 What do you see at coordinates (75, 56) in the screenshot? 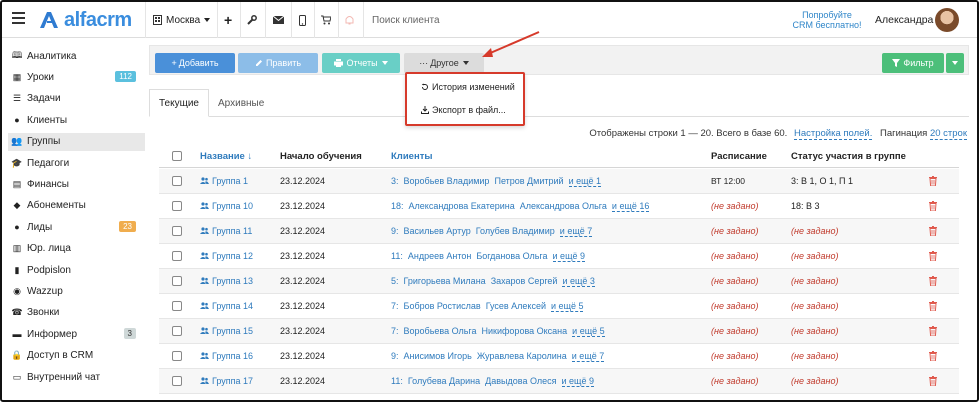
I see `sidebar-item: 🕮 Аналитика` at bounding box center [75, 56].